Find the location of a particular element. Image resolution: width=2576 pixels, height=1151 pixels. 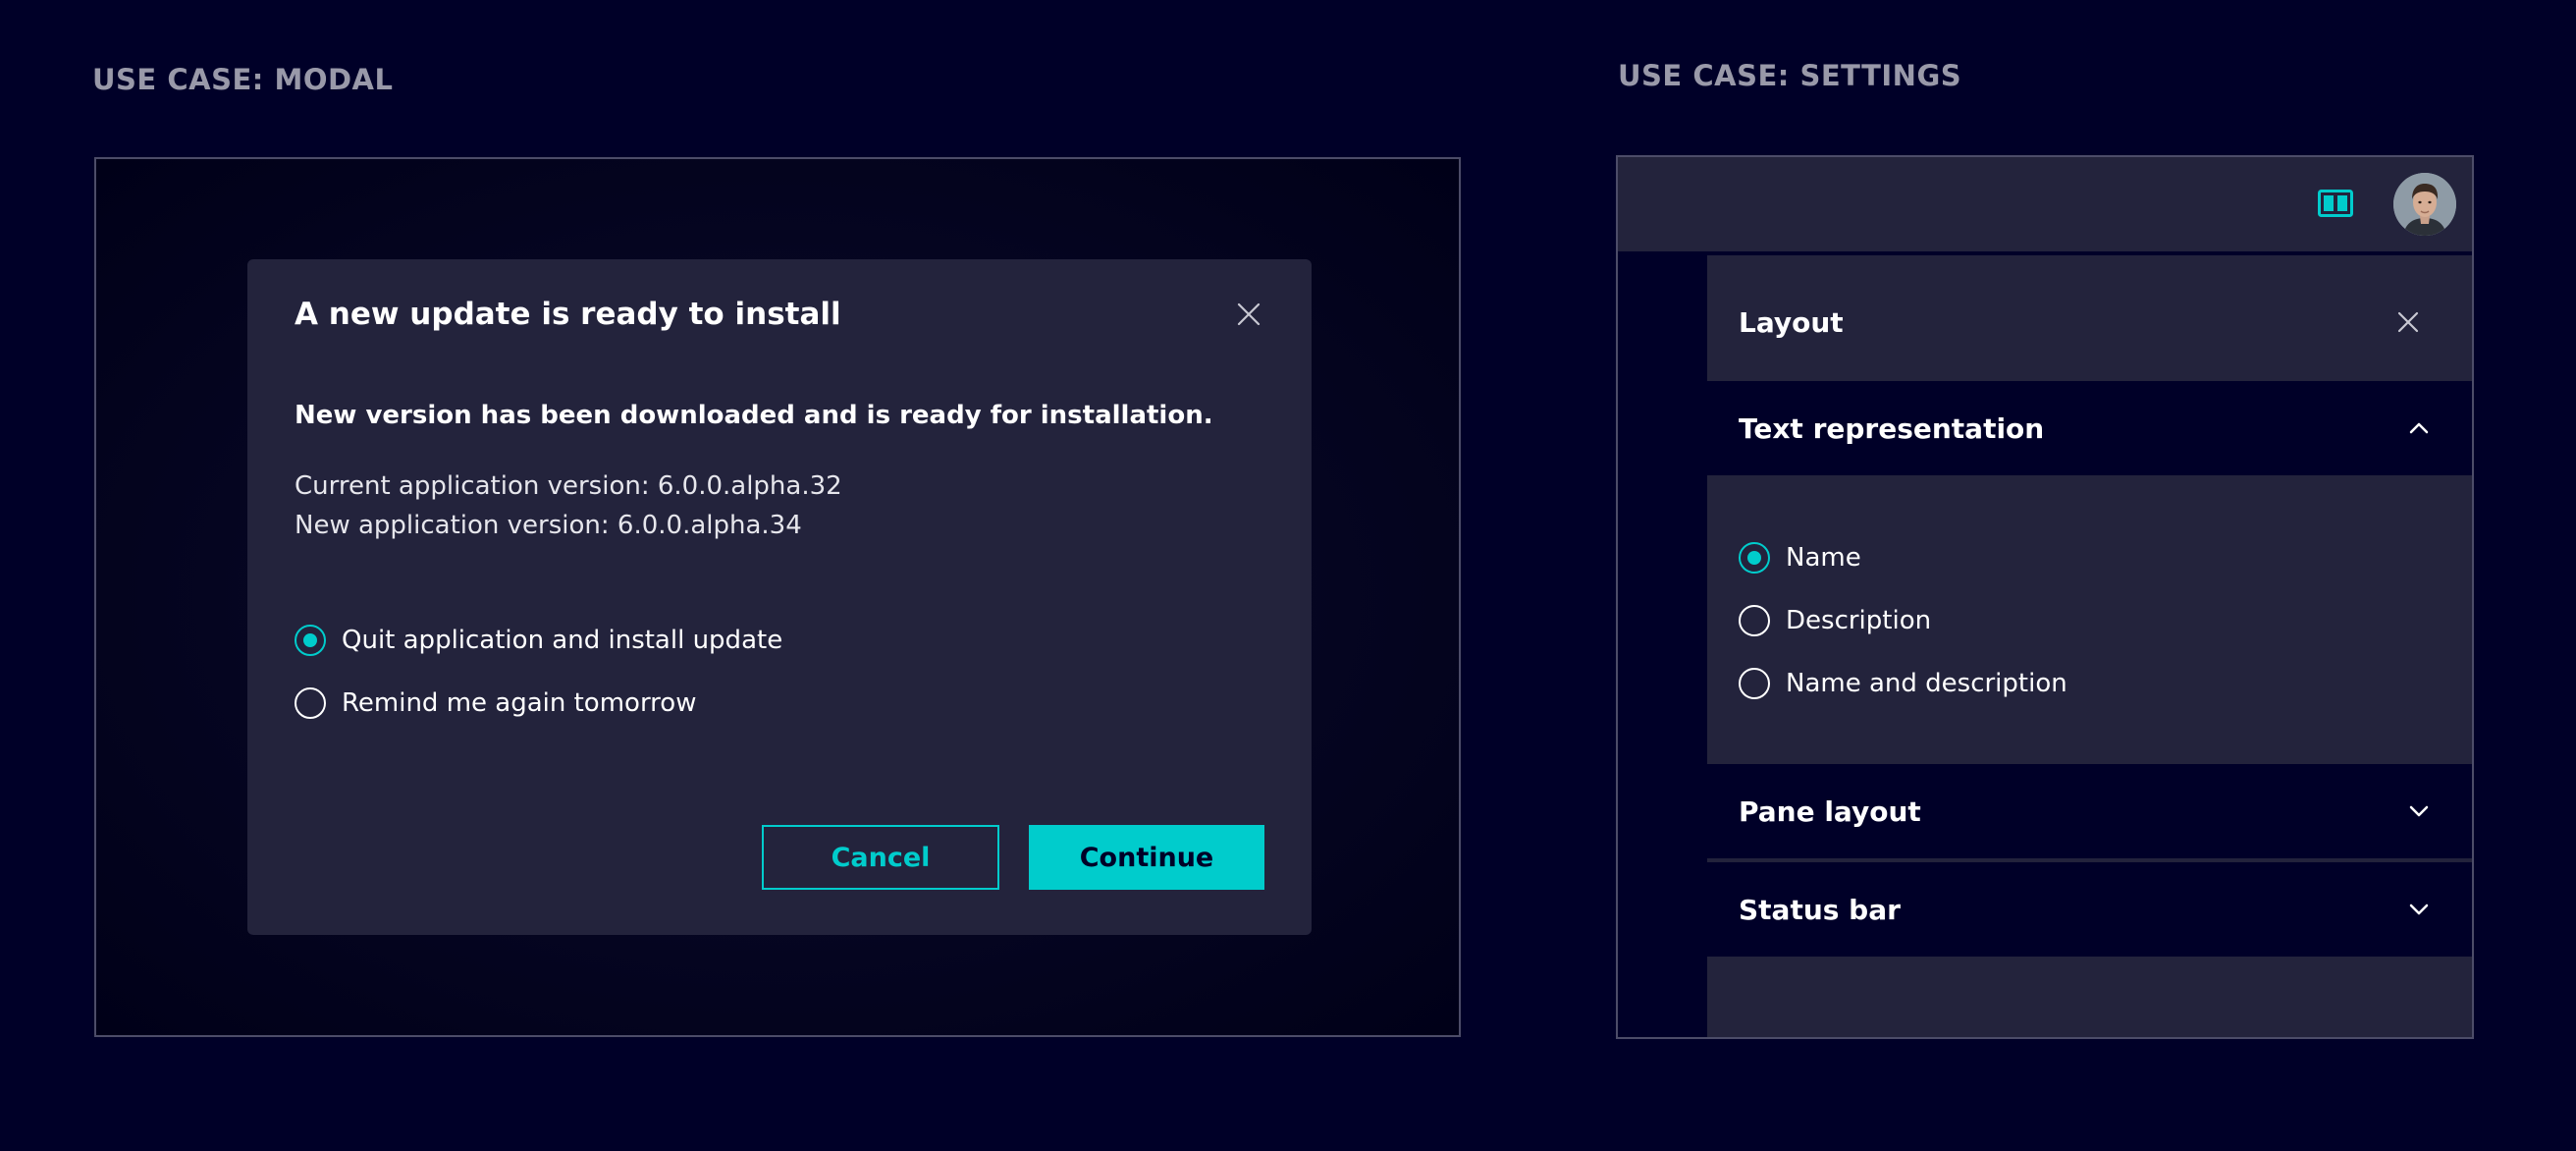

radio-label: Name and description is located at coordinates (1926, 683).